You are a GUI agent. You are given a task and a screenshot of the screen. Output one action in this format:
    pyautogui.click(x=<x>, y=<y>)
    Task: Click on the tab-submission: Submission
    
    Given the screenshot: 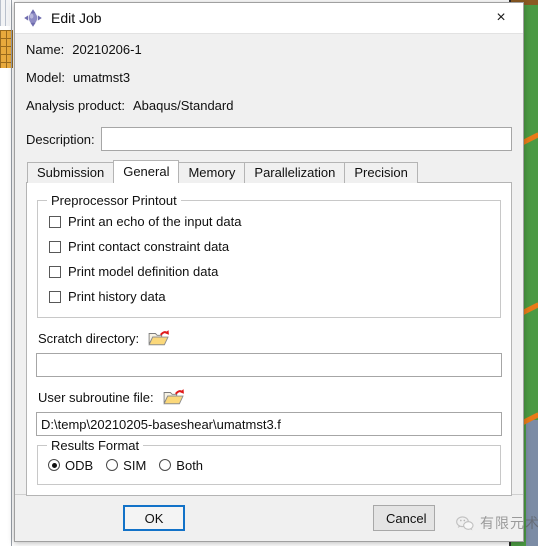 What is the action you would take?
    pyautogui.click(x=71, y=172)
    